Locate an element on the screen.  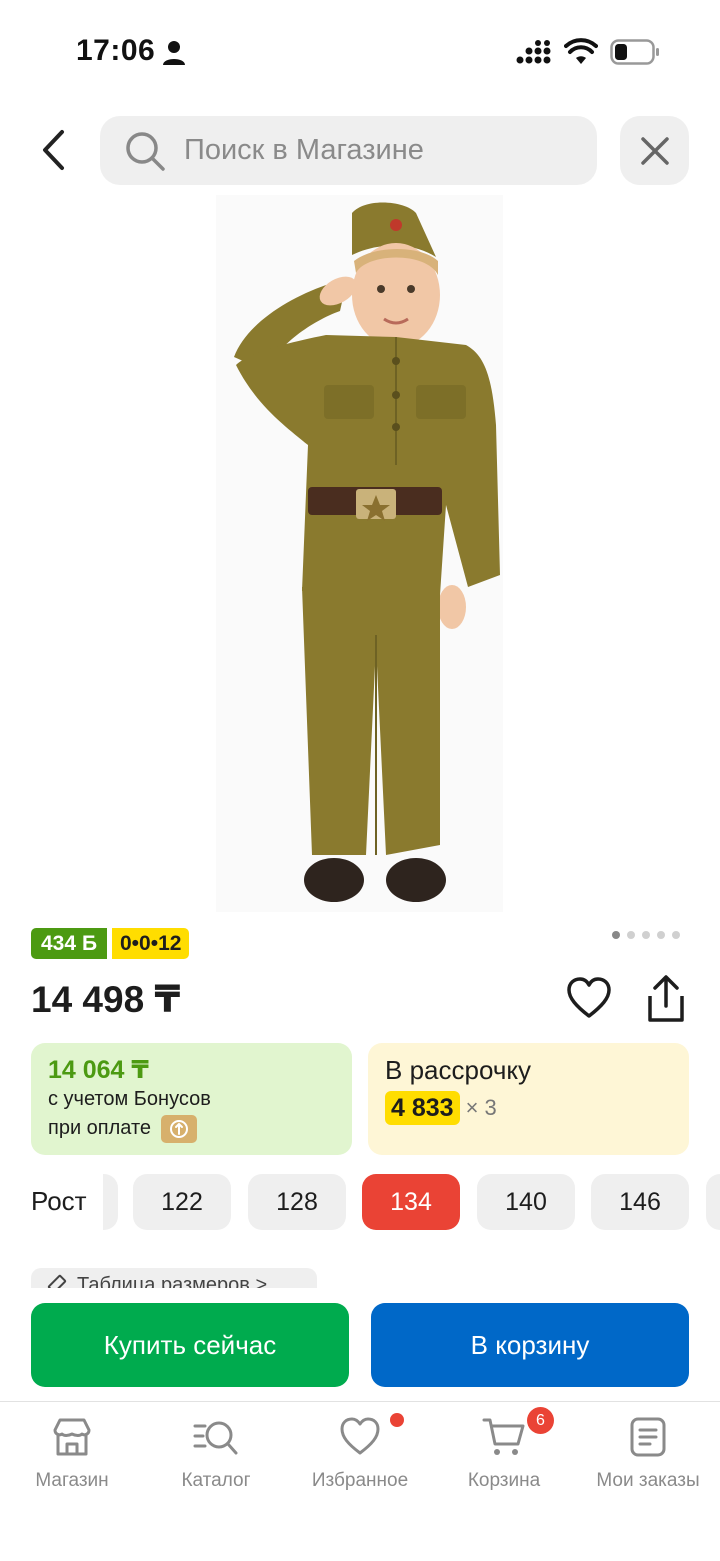
installment-card: В рассрочку 4 833 × 3 is located at coordinates (528, 1099).